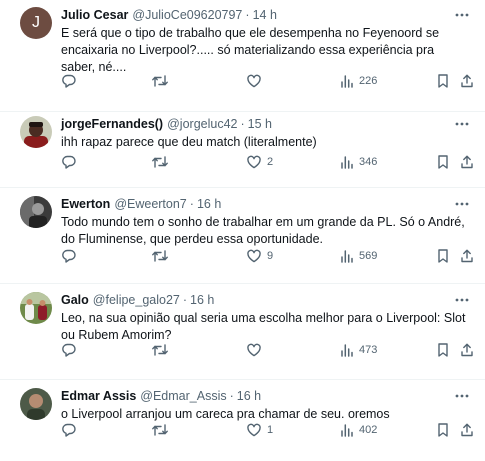  Describe the element at coordinates (94, 15) in the screenshot. I see `display-name: Julio Cesar` at that location.